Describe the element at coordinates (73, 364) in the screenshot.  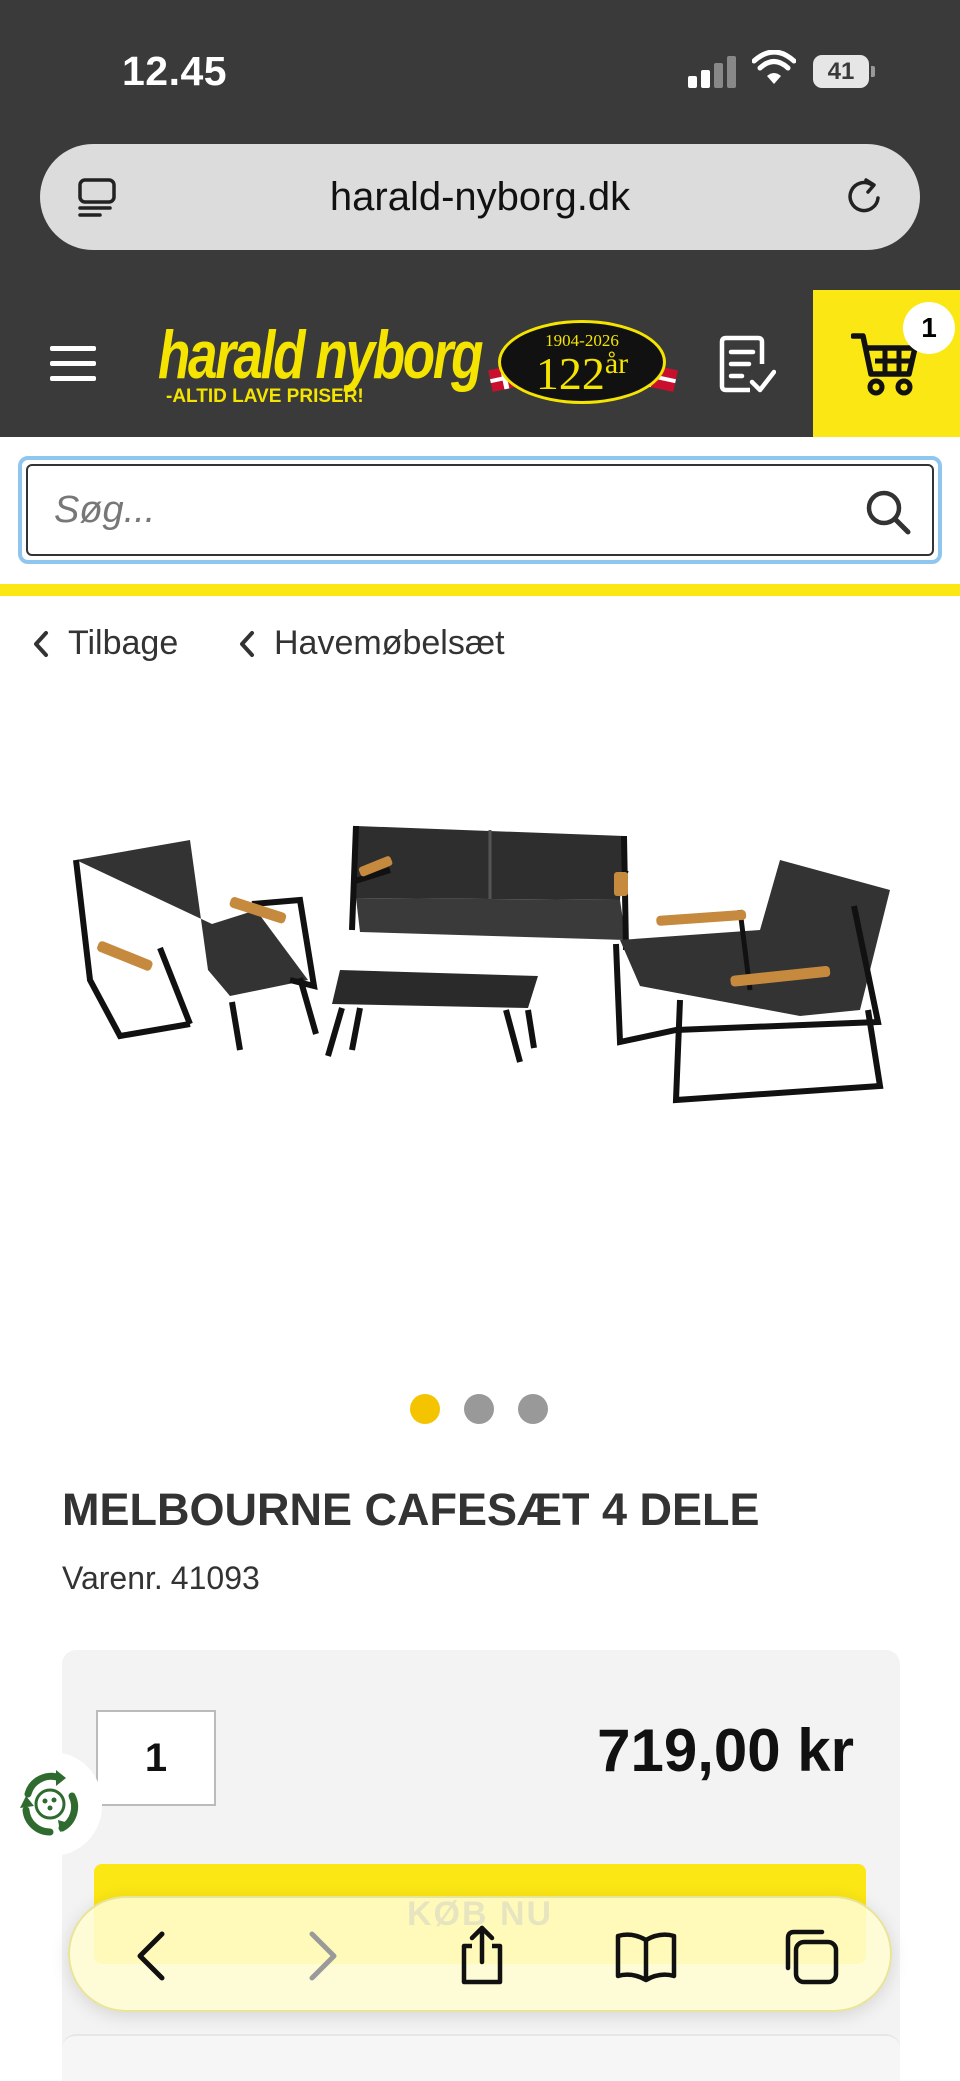
I see `hamburger-menu-icon` at that location.